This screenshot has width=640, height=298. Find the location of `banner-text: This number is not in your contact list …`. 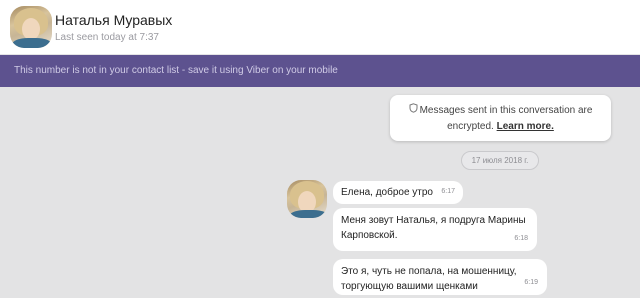

banner-text: This number is not in your contact list … is located at coordinates (176, 70).